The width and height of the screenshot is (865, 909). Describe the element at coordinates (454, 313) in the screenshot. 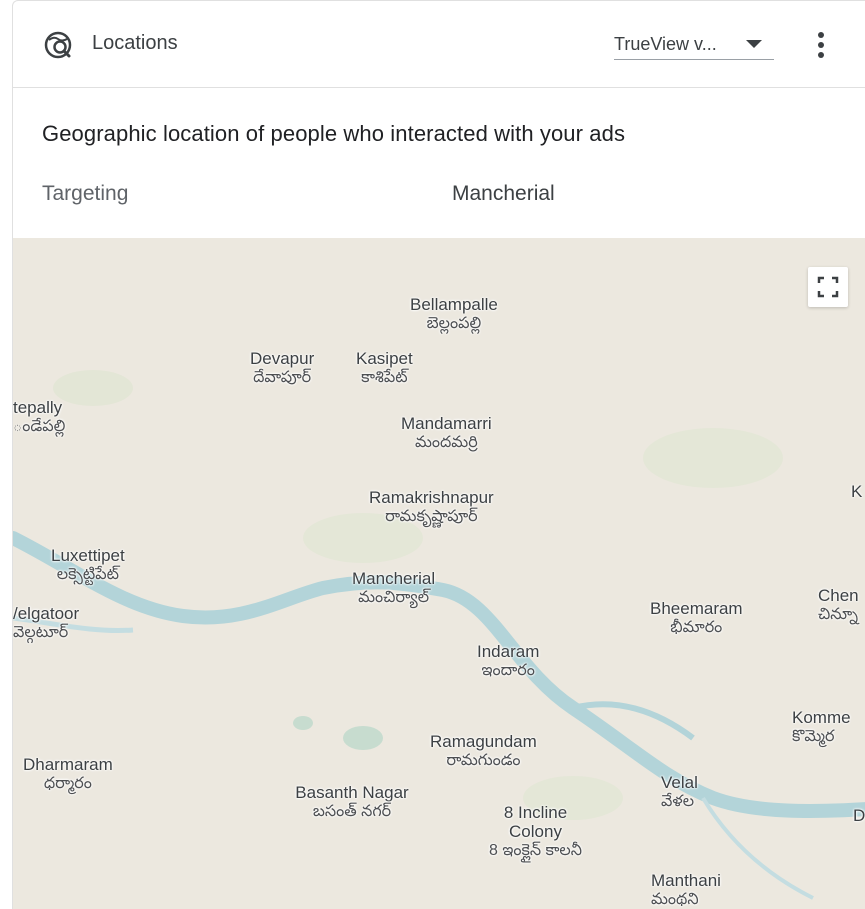

I see `map-label-bellampalle: Bellampalle బెల్లంపల్లి` at that location.